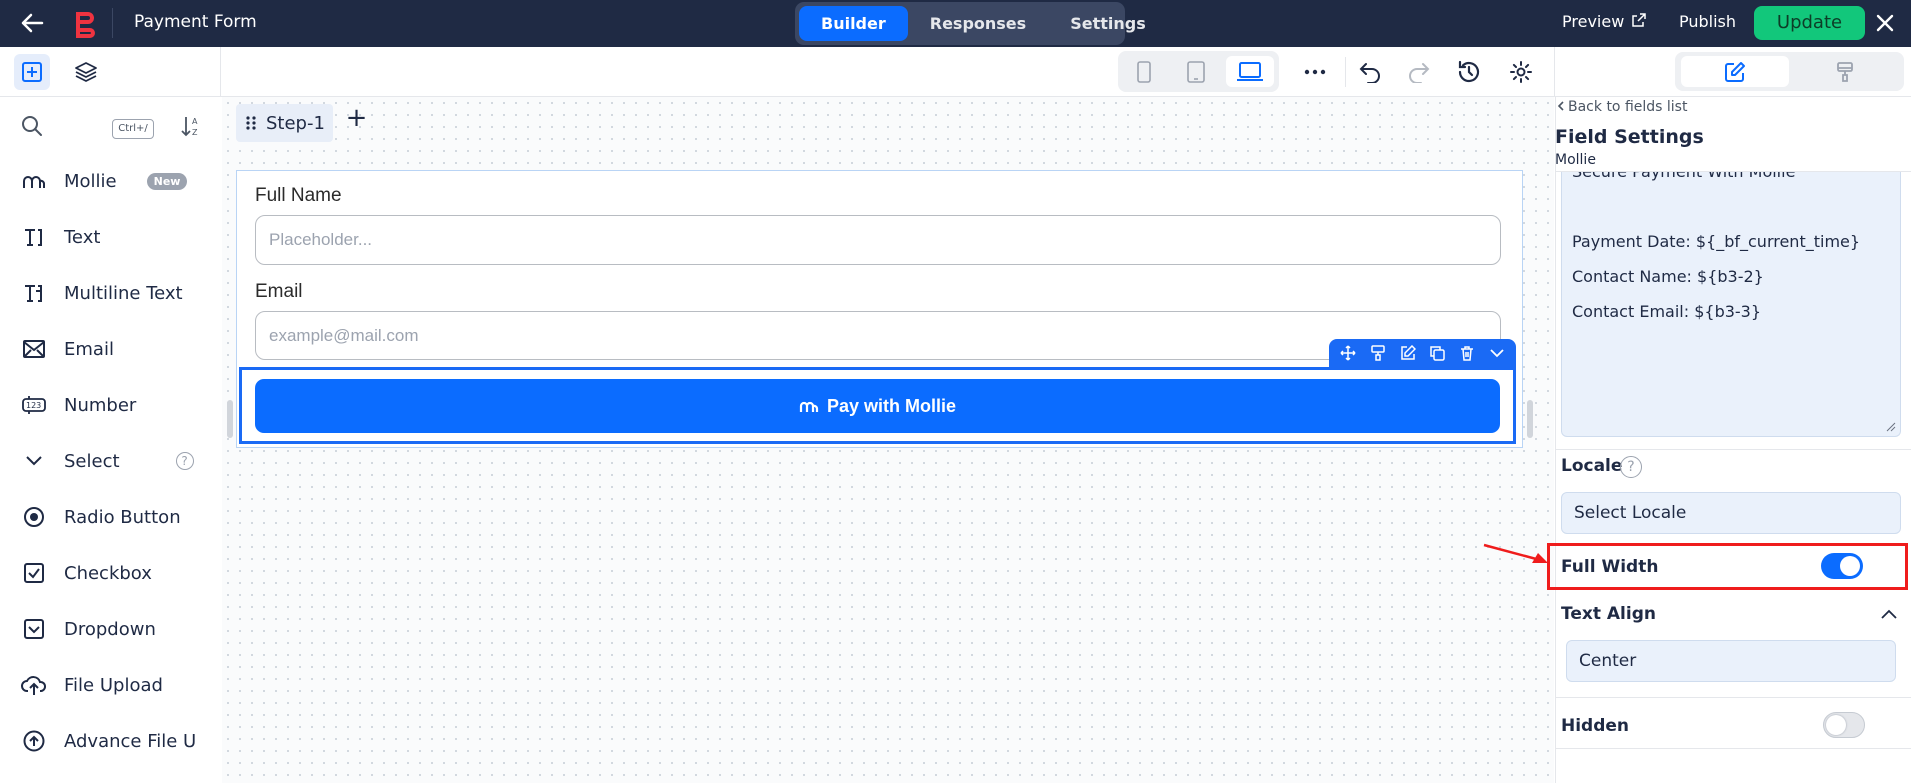 Image resolution: width=1911 pixels, height=783 pixels. I want to click on chevron-left-icon, so click(1560, 106).